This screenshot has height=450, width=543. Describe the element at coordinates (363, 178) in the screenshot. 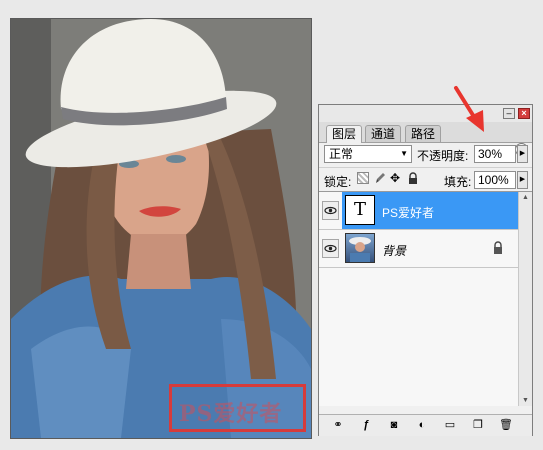

I see `lock-transparent-icon` at that location.